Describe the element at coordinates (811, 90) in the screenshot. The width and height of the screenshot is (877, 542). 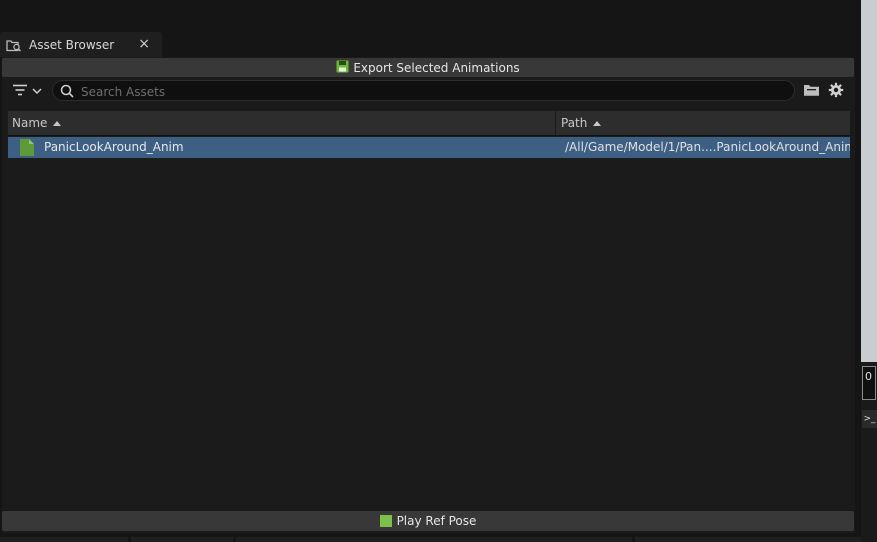
I see `folder-icon` at that location.